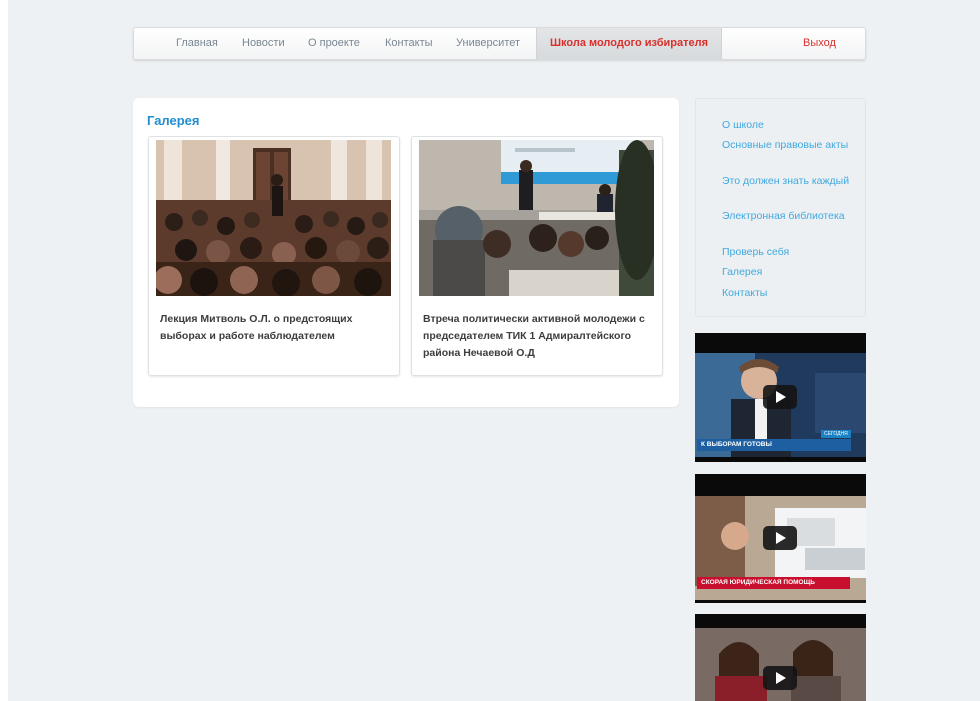 This screenshot has height=701, width=980. I want to click on logout-link: Выход, so click(819, 43).